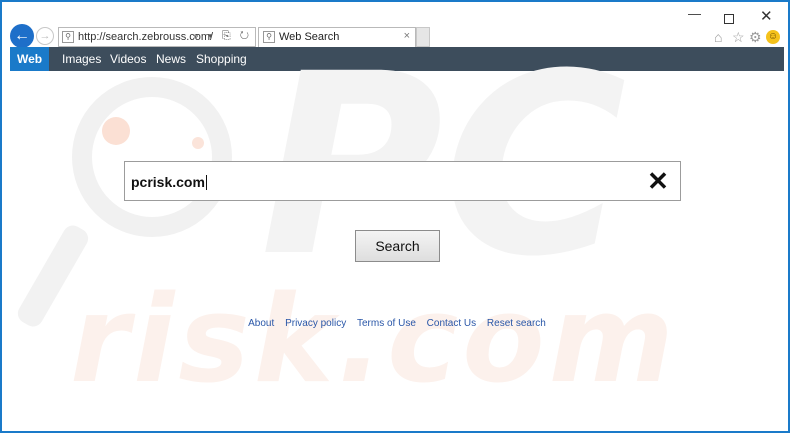 The width and height of the screenshot is (790, 433). Describe the element at coordinates (261, 323) in the screenshot. I see `footer-link-about: About` at that location.